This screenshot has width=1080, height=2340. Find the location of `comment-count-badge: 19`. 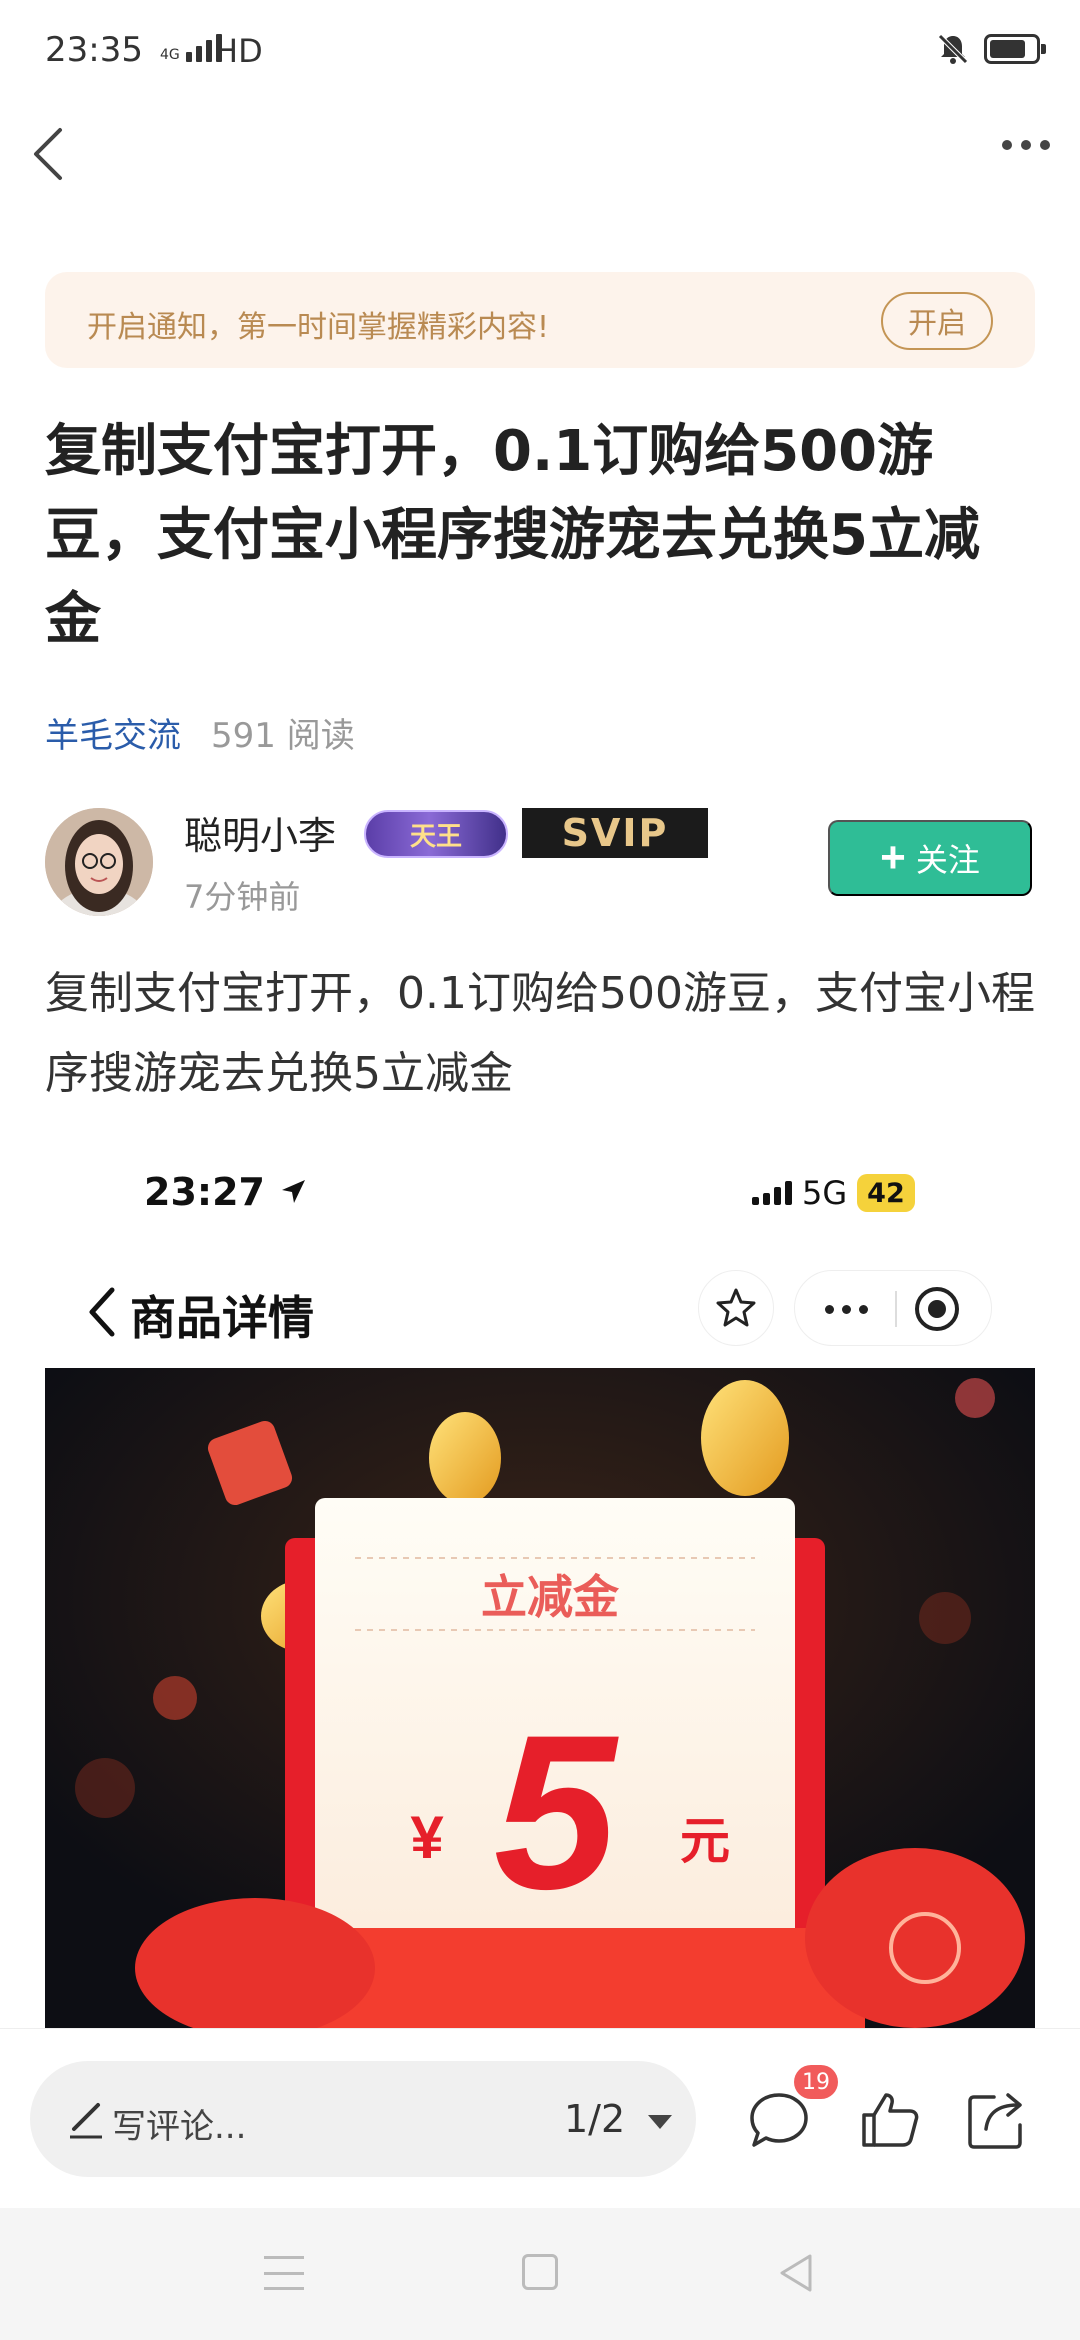

comment-count-badge: 19 is located at coordinates (816, 2082).